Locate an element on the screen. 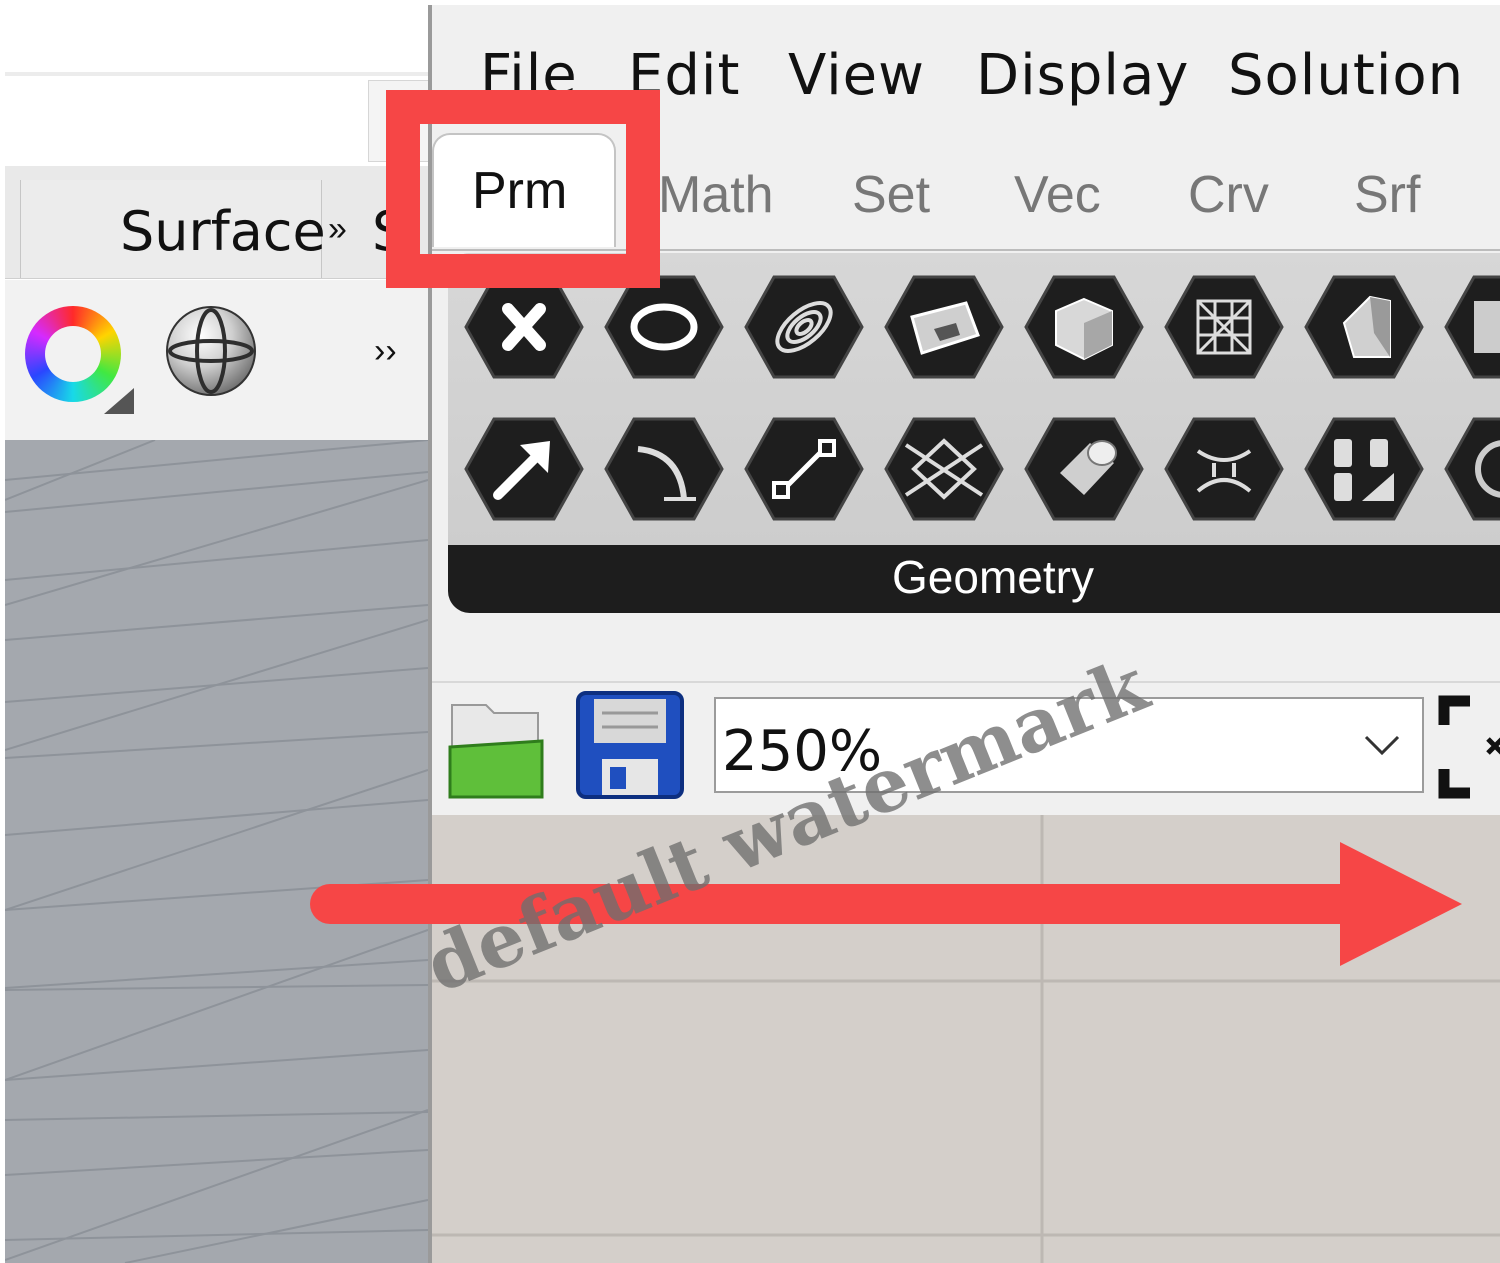  render-sphere-icon is located at coordinates (211, 351).